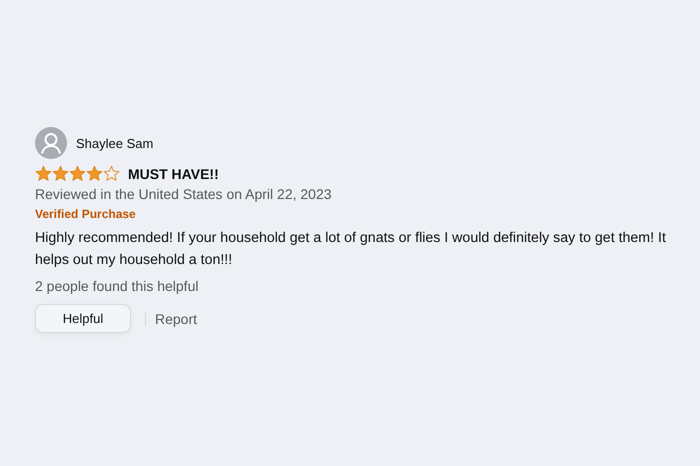  What do you see at coordinates (86, 214) in the screenshot?
I see `verified-purchase-label: Verified Purchase` at bounding box center [86, 214].